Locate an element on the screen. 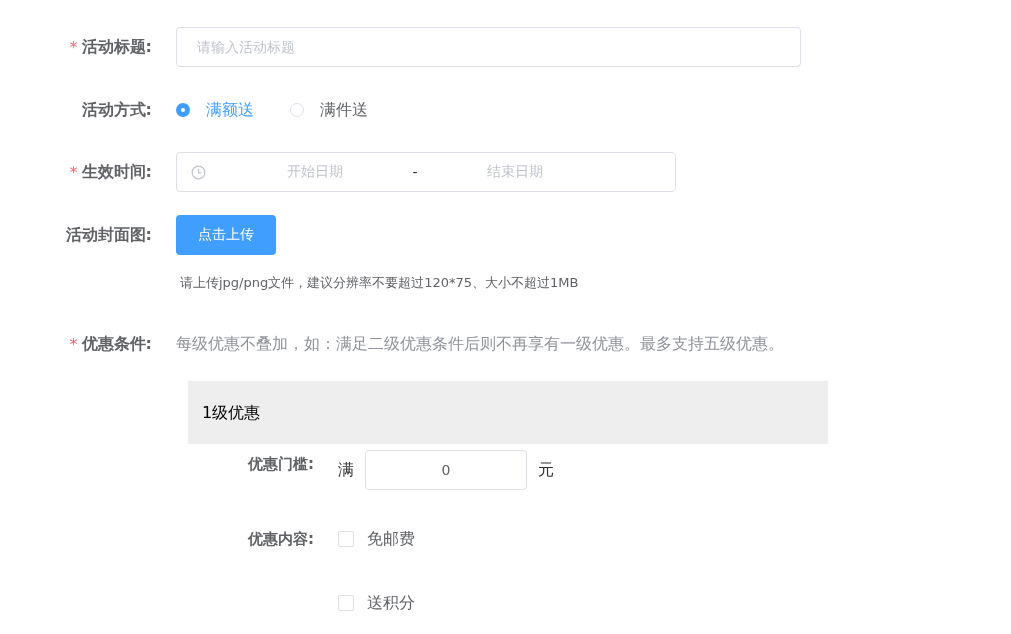 This screenshot has width=1011, height=634. date-range-field: 开始日期 - 结束日期 is located at coordinates (426, 172).